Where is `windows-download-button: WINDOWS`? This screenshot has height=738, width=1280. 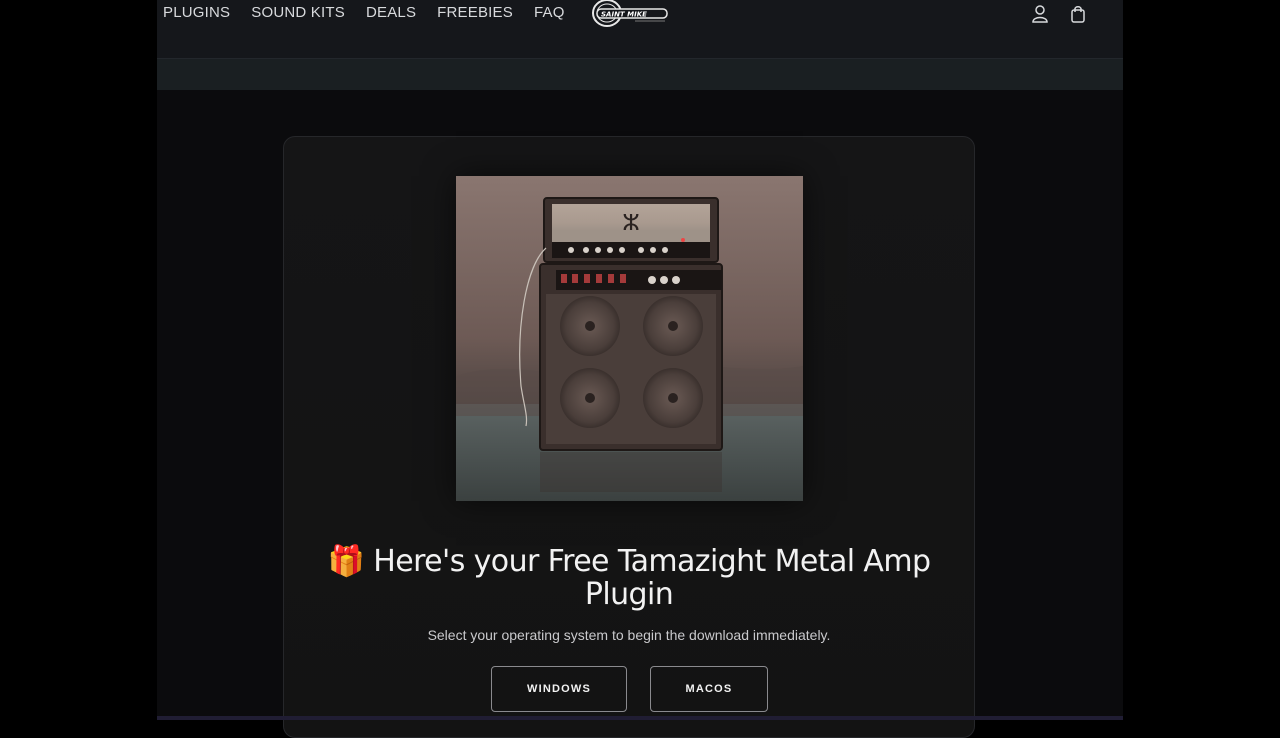
windows-download-button: WINDOWS is located at coordinates (559, 689).